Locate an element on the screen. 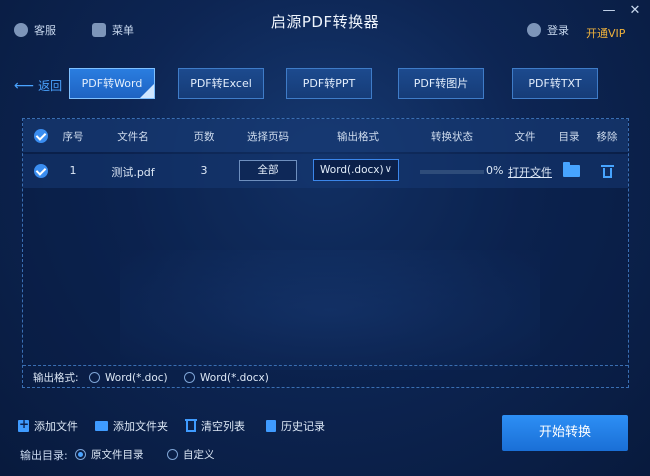 The width and height of the screenshot is (650, 476). radio-custom-directory: 自定义 is located at coordinates (191, 454).